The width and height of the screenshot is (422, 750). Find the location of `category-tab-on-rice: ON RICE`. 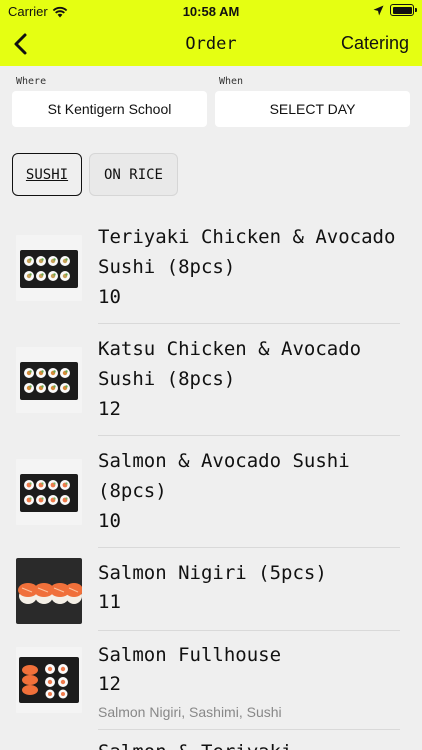

category-tab-on-rice: ON RICE is located at coordinates (133, 174).